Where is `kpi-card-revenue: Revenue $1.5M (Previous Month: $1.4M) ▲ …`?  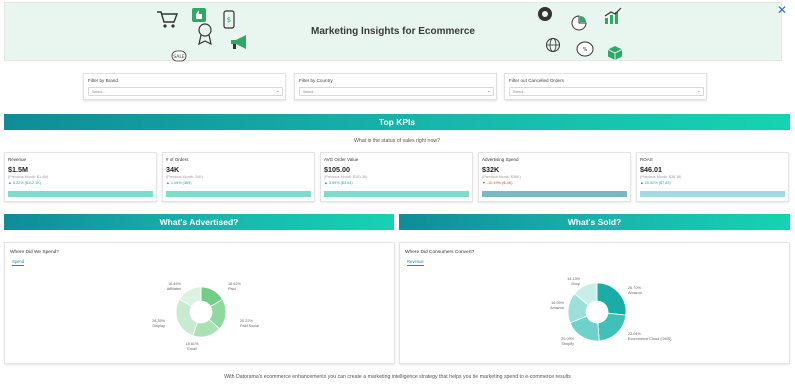 kpi-card-revenue: Revenue $1.5M (Previous Month: $1.4M) ▲ … is located at coordinates (80, 177).